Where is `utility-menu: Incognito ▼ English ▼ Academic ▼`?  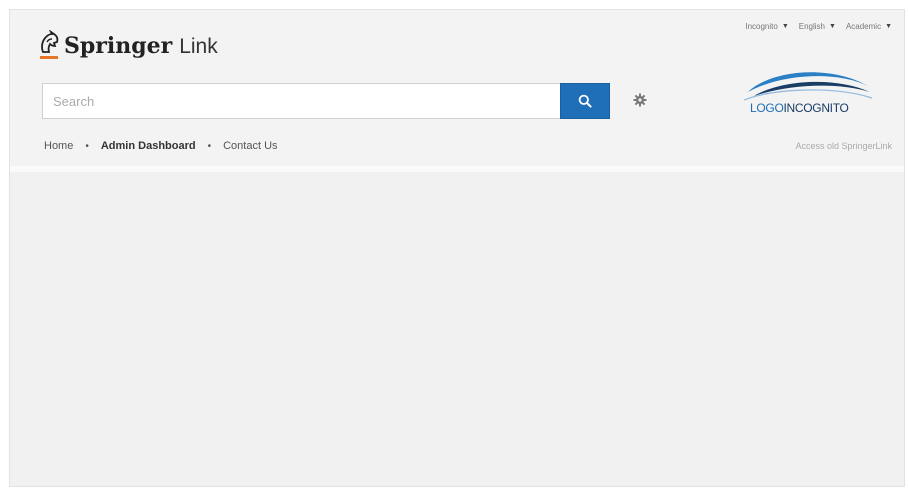 utility-menu: Incognito ▼ English ▼ Academic ▼ is located at coordinates (818, 26).